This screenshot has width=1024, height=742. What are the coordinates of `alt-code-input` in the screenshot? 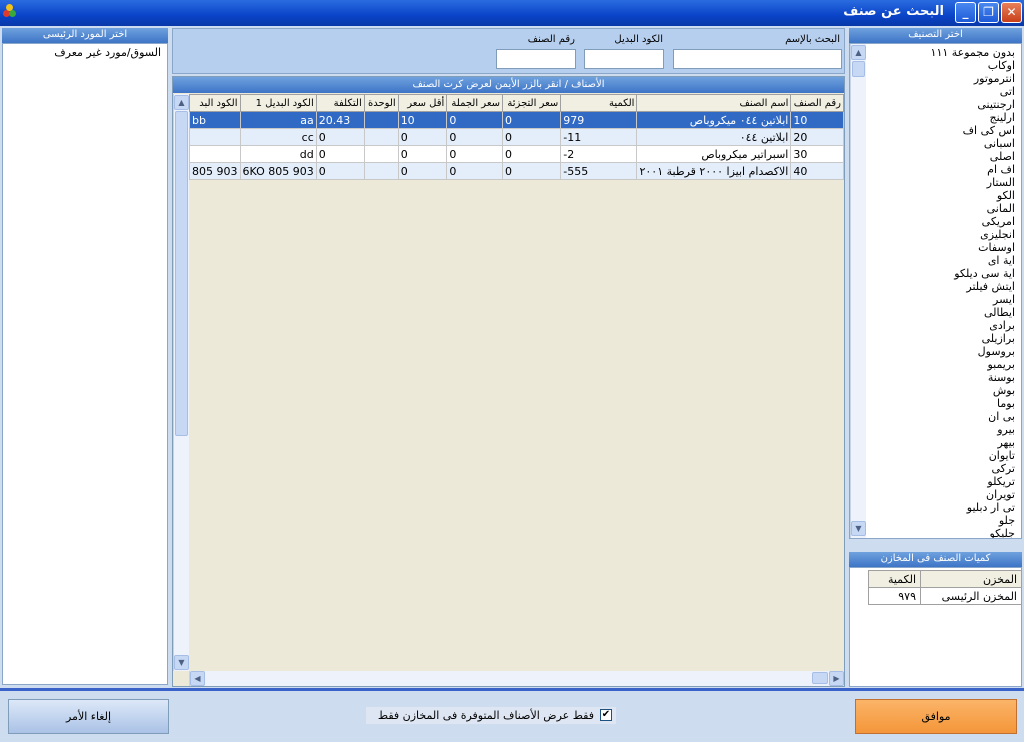 It's located at (624, 59).